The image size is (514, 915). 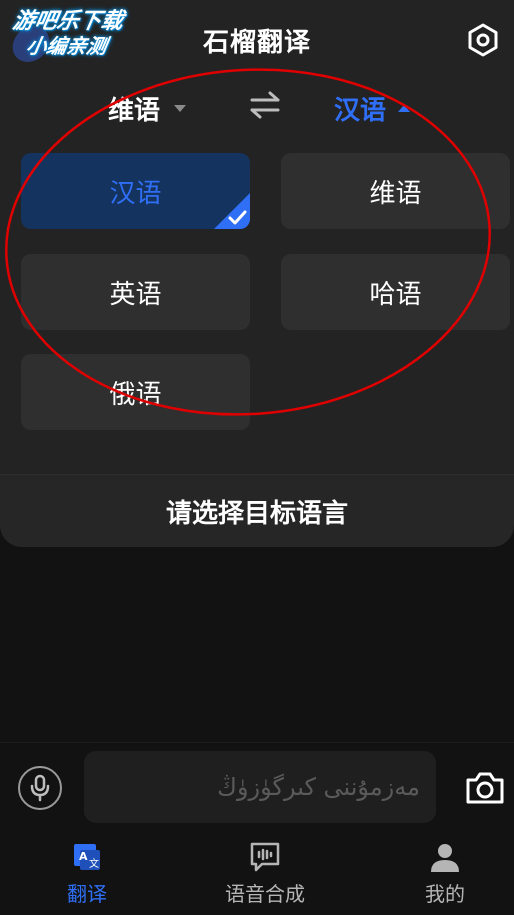 I want to click on settings-button, so click(x=483, y=40).